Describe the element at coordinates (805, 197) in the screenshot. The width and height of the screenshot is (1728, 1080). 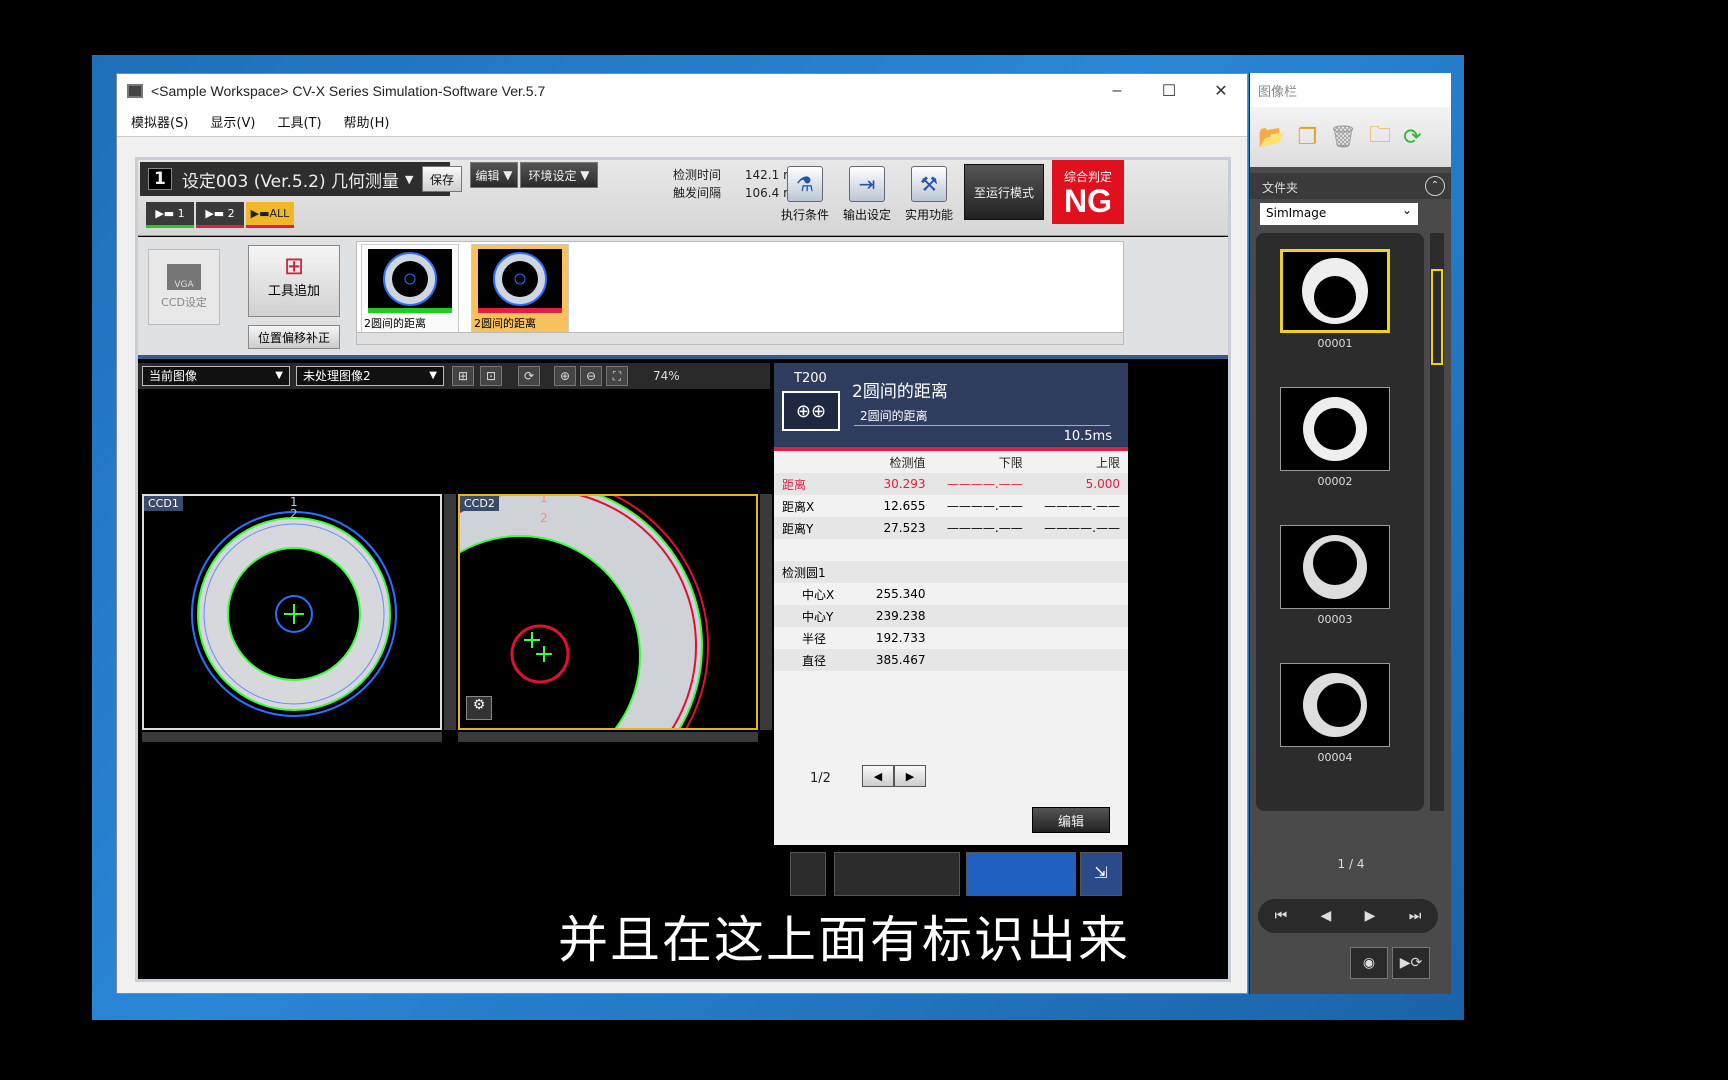
I see `exec-condition-button: ⚗ 执行条件` at that location.